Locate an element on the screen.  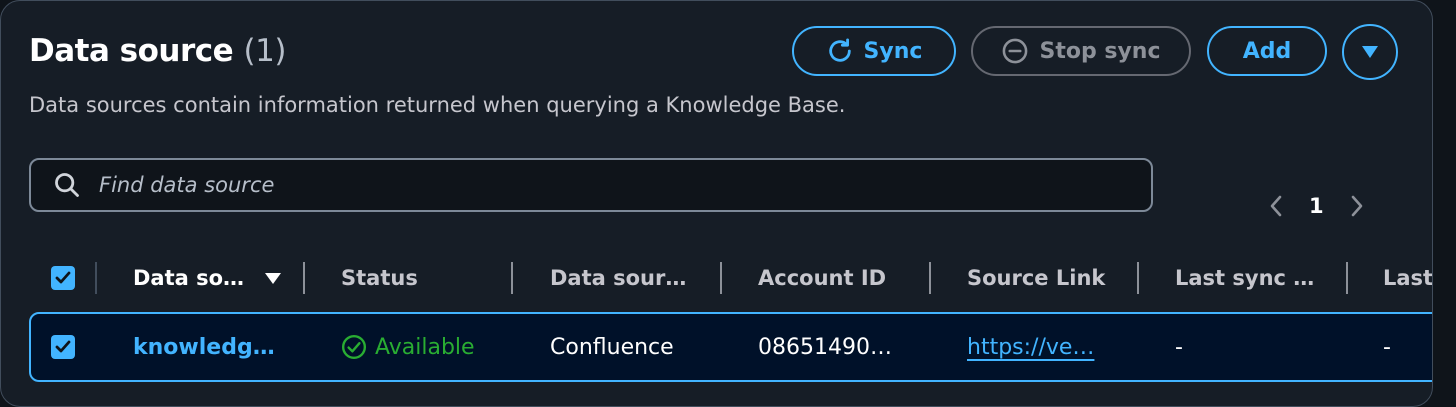
column-header-label: Account ID is located at coordinates (822, 278).